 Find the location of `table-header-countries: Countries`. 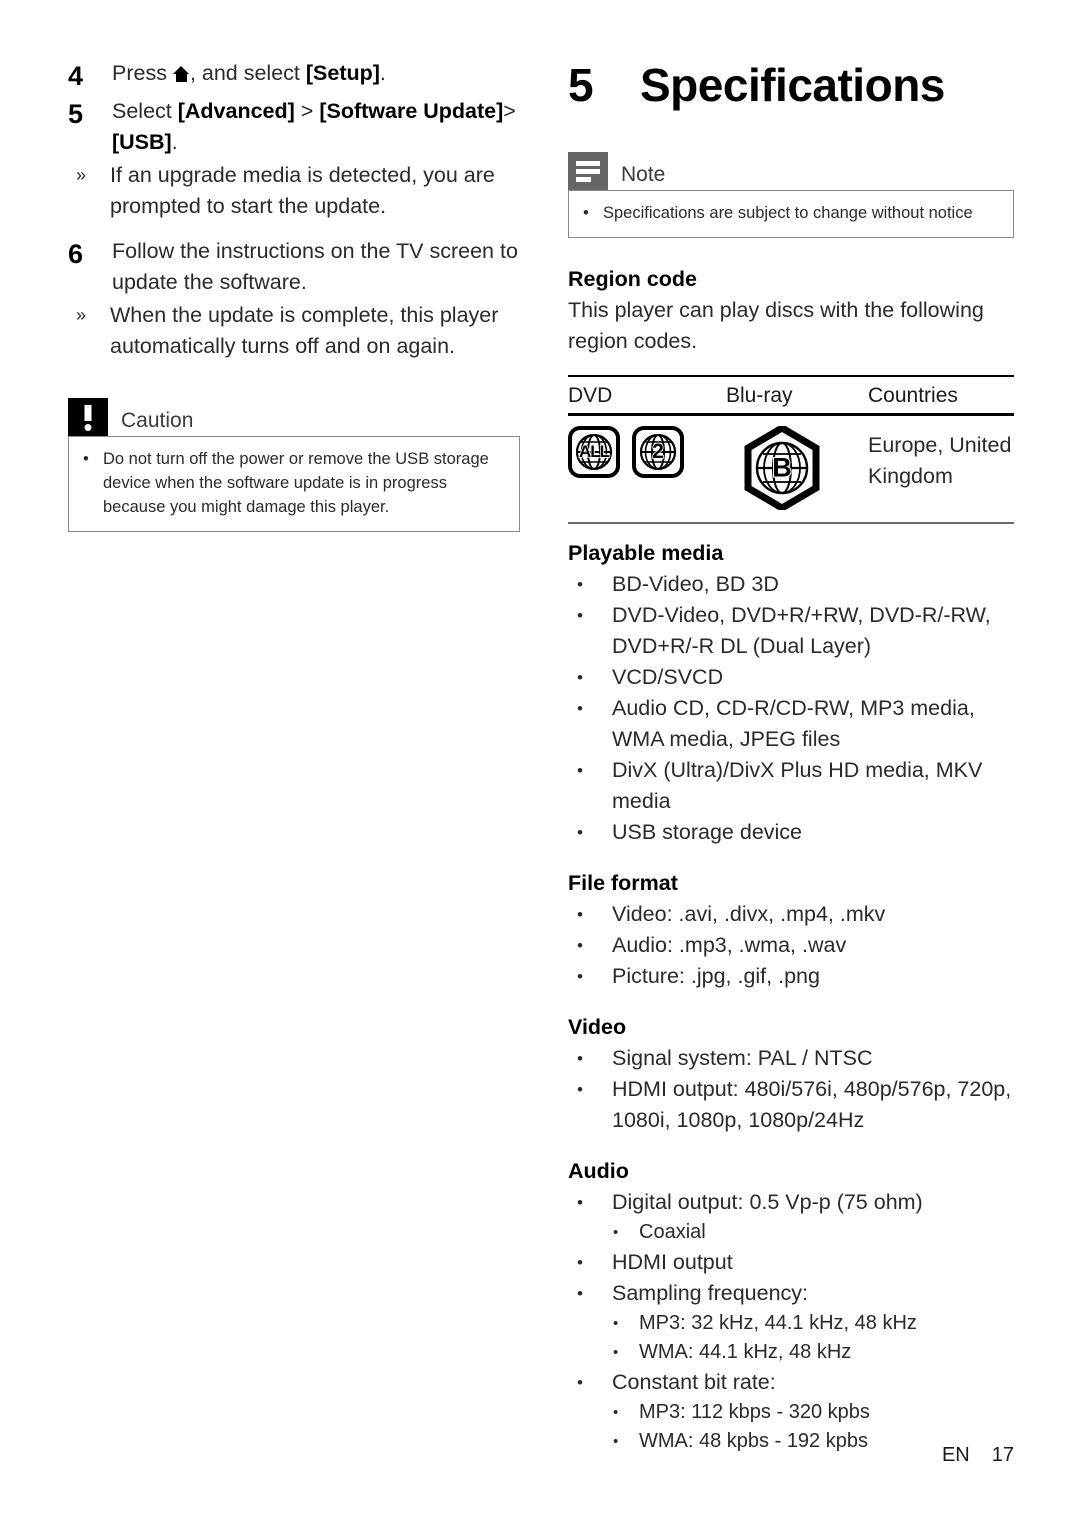

table-header-countries: Countries is located at coordinates (913, 395).